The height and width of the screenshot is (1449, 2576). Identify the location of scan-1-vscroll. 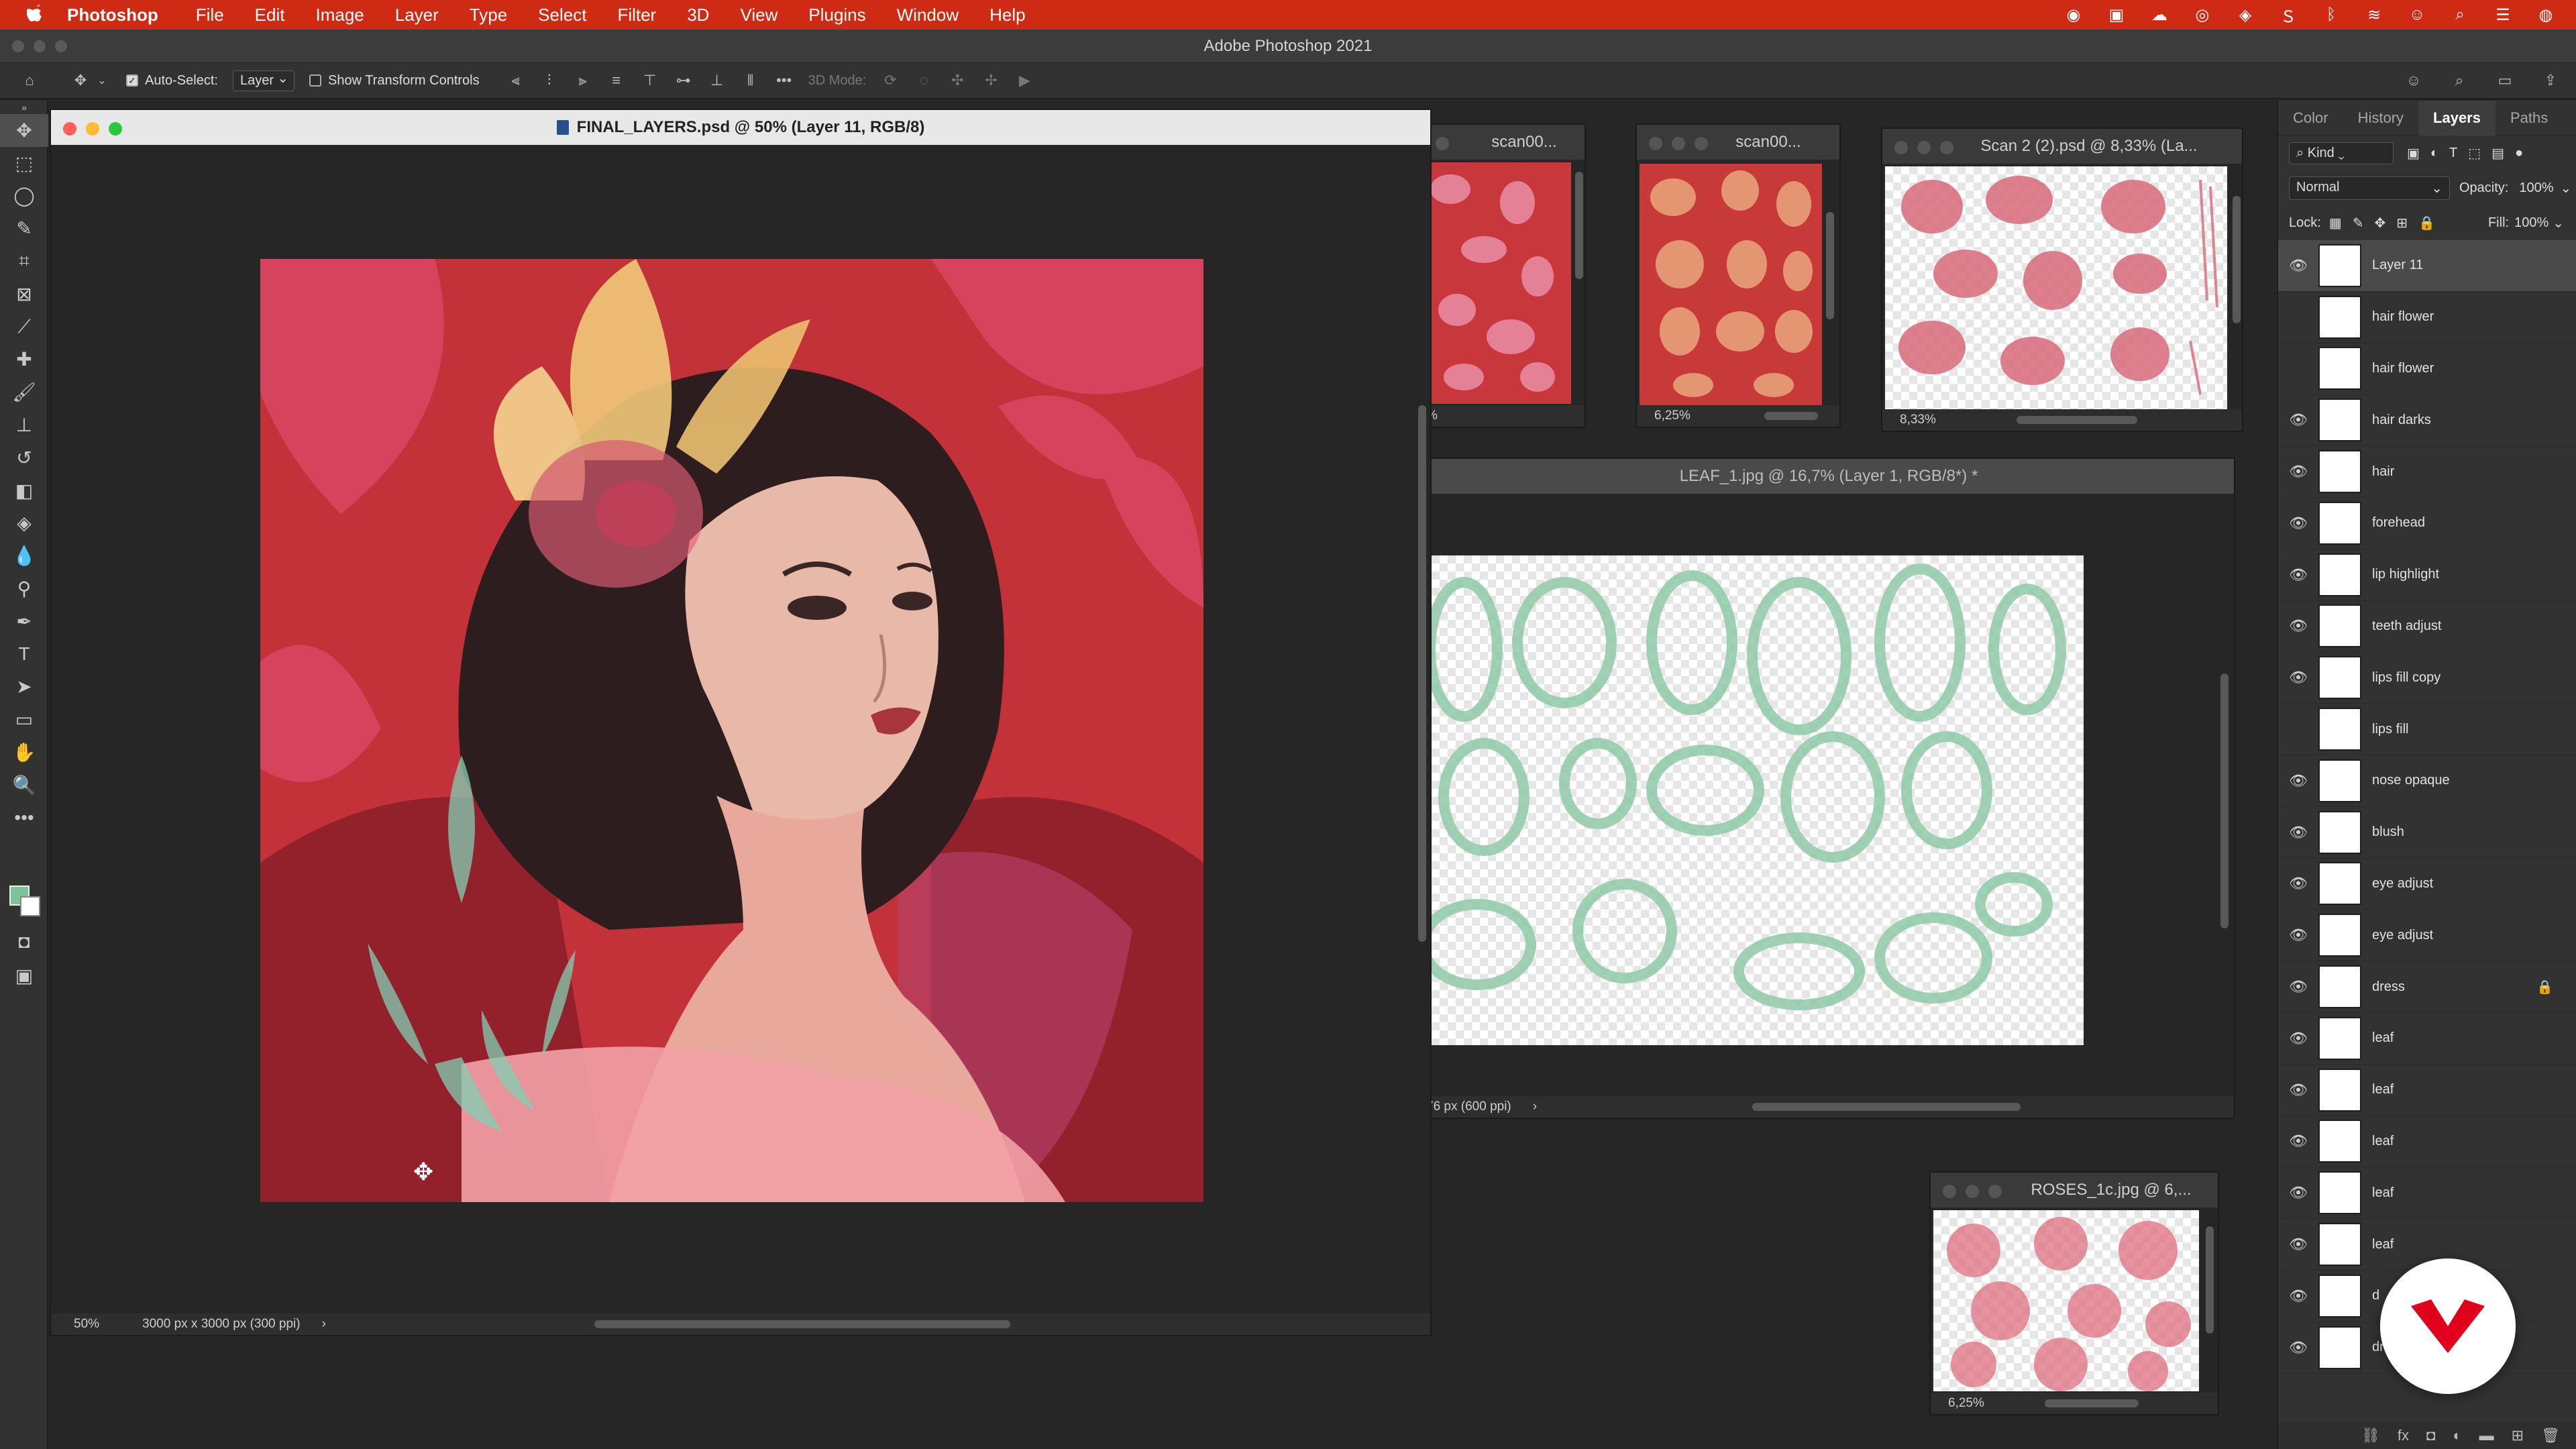
(1579, 225).